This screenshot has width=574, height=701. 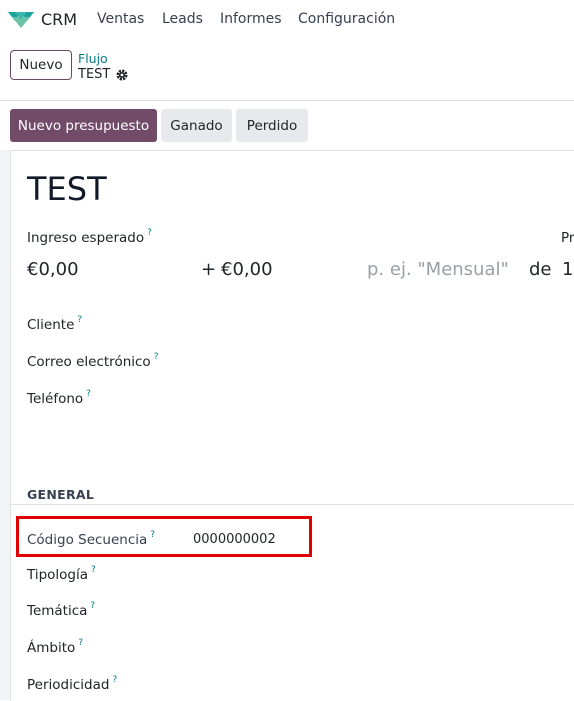 I want to click on status-bar: Nuevo presupuesto Ganado Perdido, so click(x=287, y=125).